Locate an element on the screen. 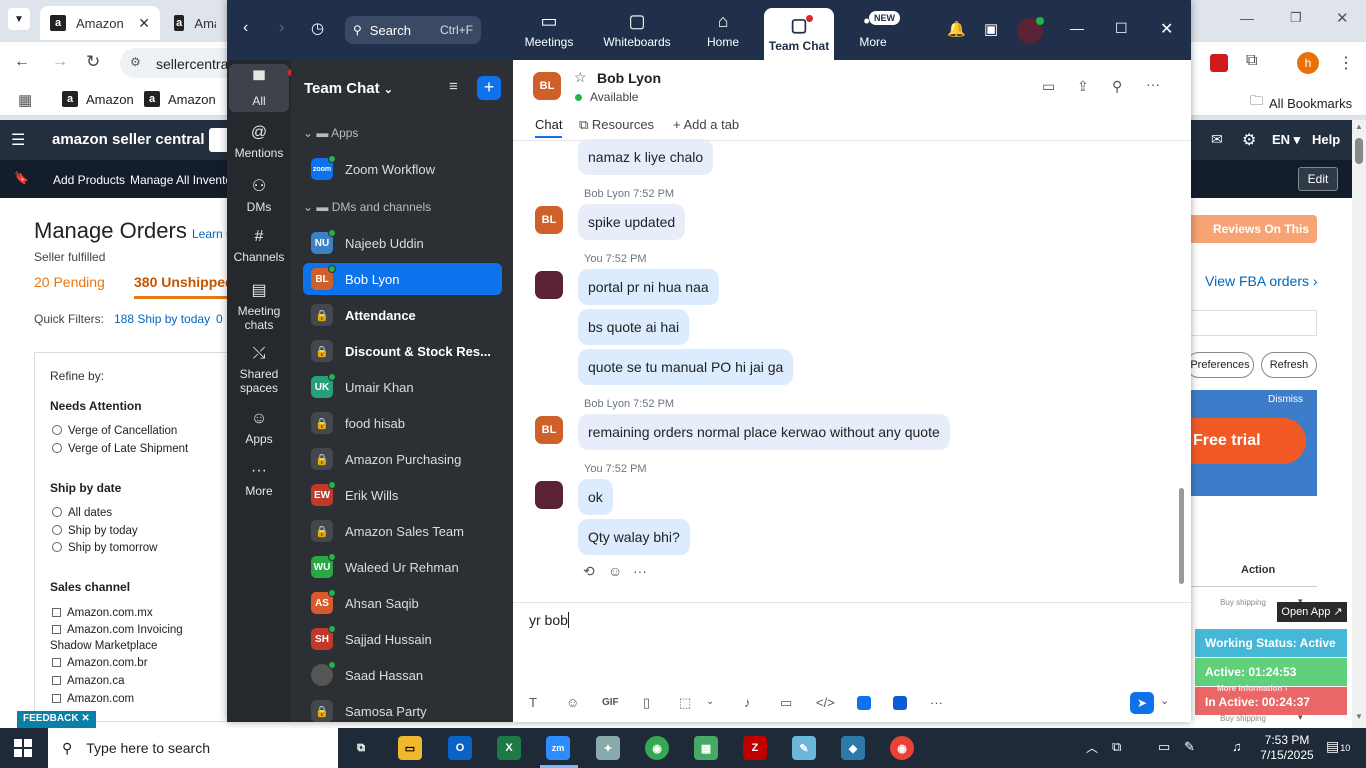 This screenshot has height=768, width=1366. message-avatar: BL is located at coordinates (549, 220).